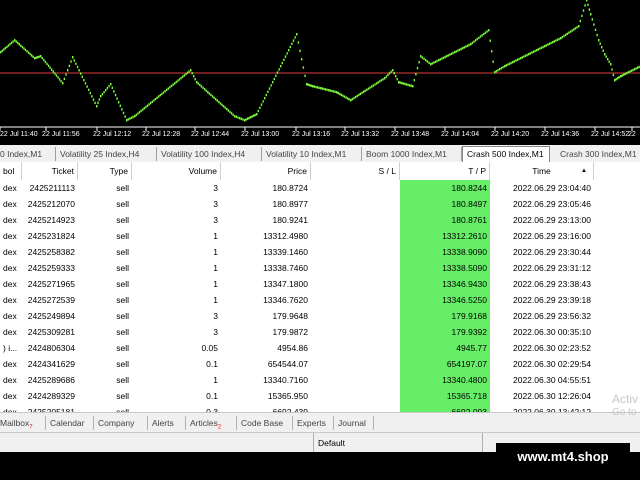 The width and height of the screenshot is (640, 480). What do you see at coordinates (445, 268) in the screenshot?
I see `cell-tp: 13338.5090` at bounding box center [445, 268].